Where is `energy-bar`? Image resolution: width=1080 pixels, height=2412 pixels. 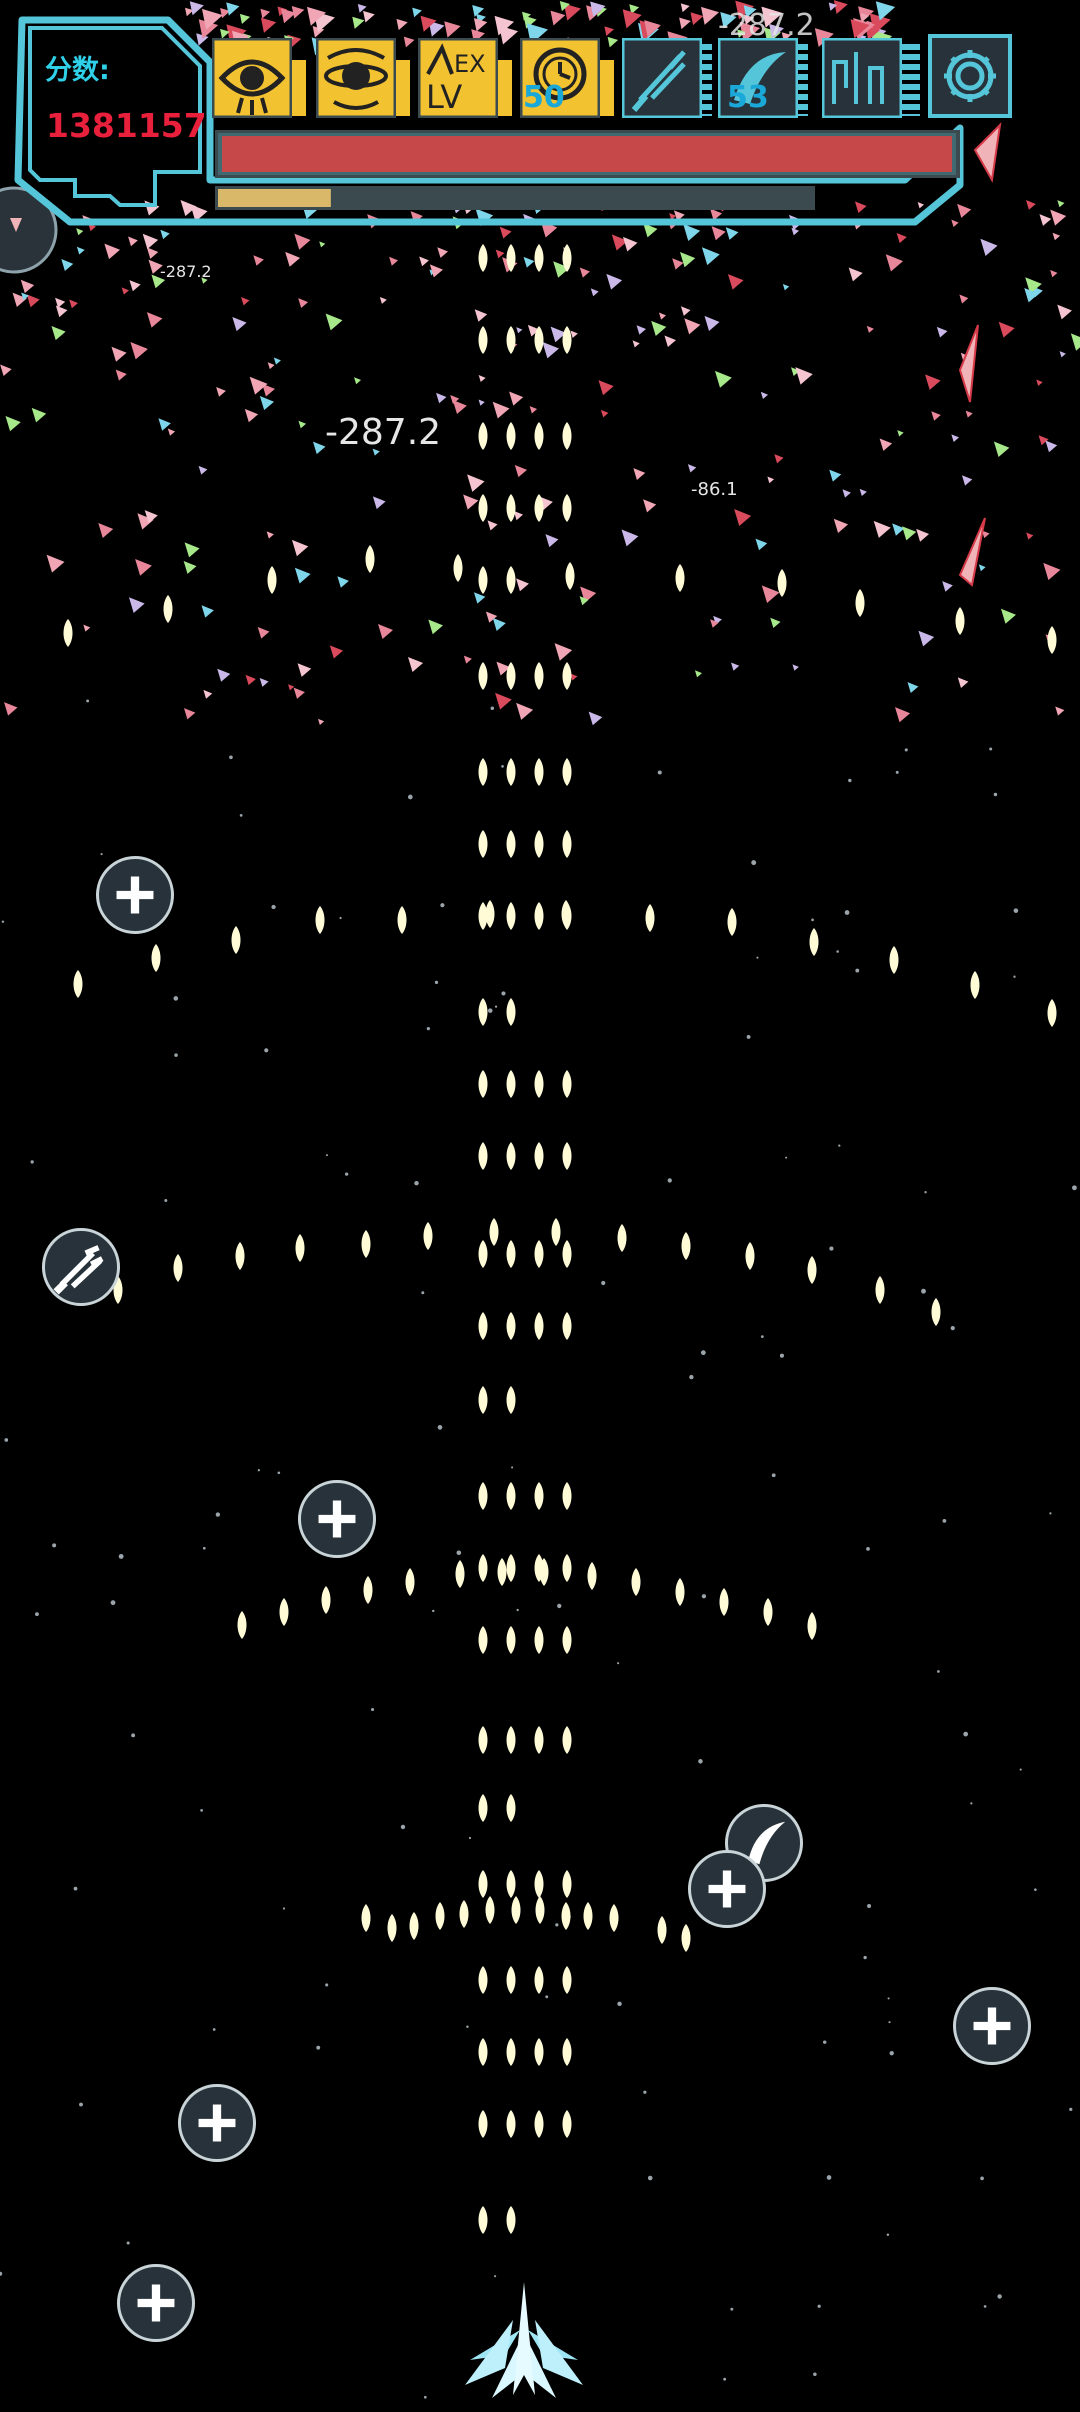 energy-bar is located at coordinates (274, 198).